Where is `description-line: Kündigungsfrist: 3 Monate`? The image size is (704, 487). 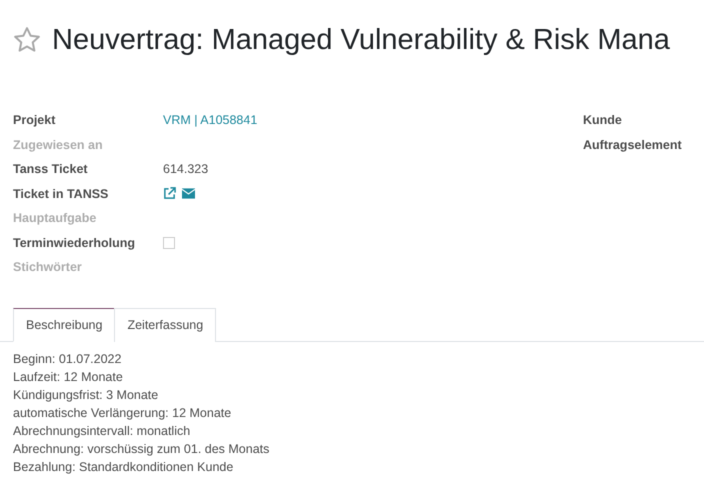 description-line: Kündigungsfrist: 3 Monate is located at coordinates (86, 395).